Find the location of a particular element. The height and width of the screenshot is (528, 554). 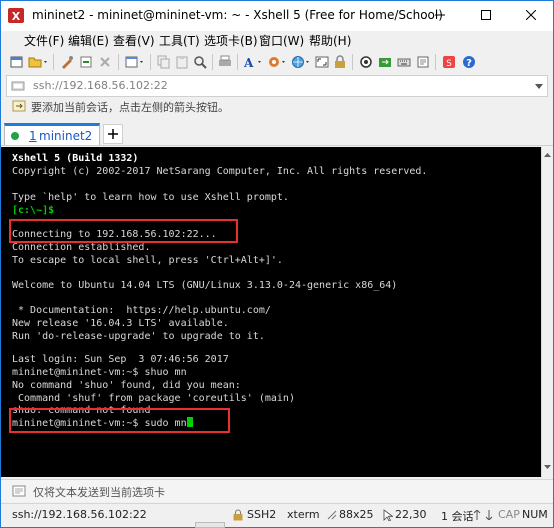

close-icon is located at coordinates (530, 15).